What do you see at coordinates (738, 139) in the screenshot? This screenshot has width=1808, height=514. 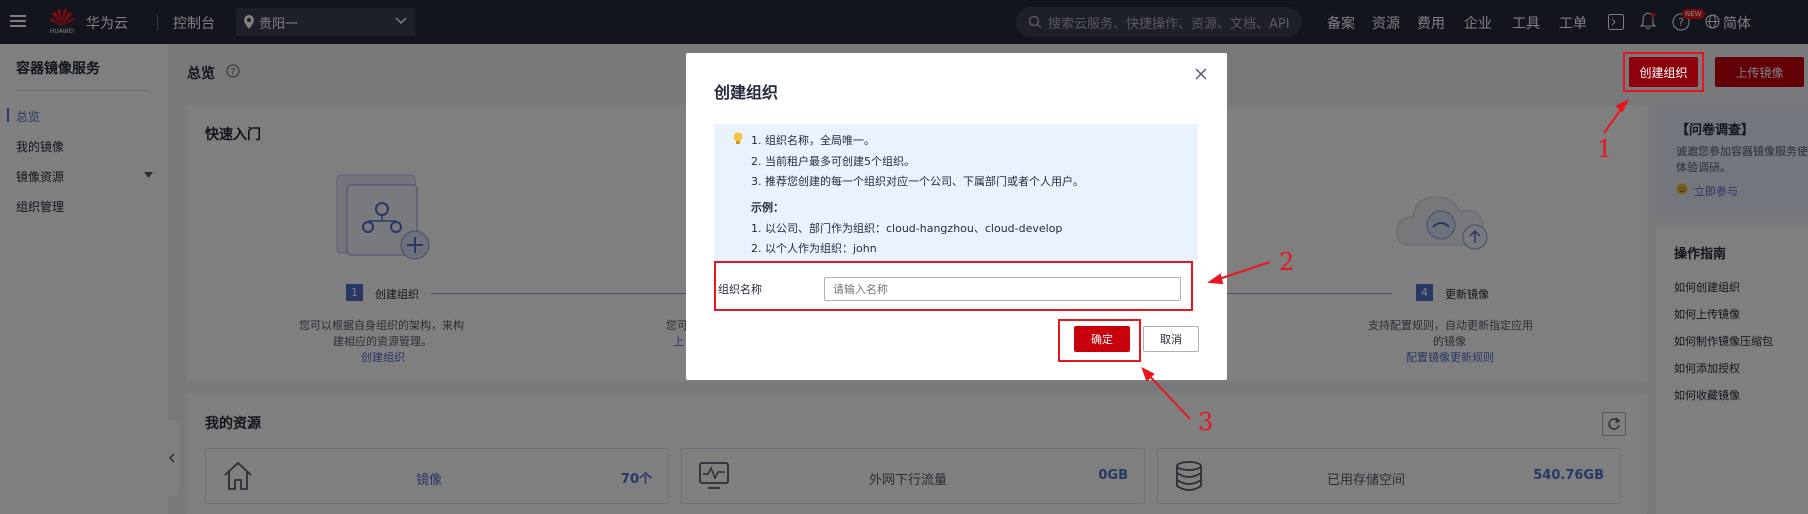 I see `lightbulb-icon` at bounding box center [738, 139].